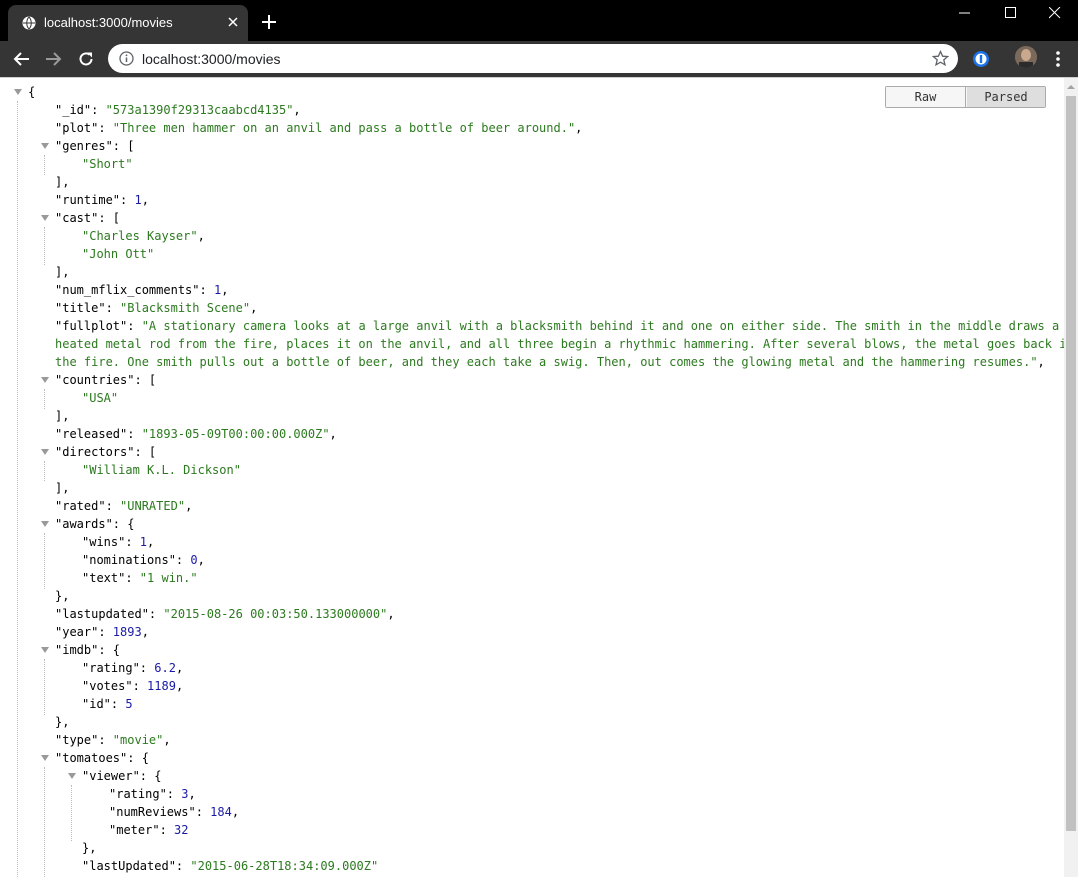  Describe the element at coordinates (108, 22) in the screenshot. I see `tab-title: localhost:3000/movies` at that location.